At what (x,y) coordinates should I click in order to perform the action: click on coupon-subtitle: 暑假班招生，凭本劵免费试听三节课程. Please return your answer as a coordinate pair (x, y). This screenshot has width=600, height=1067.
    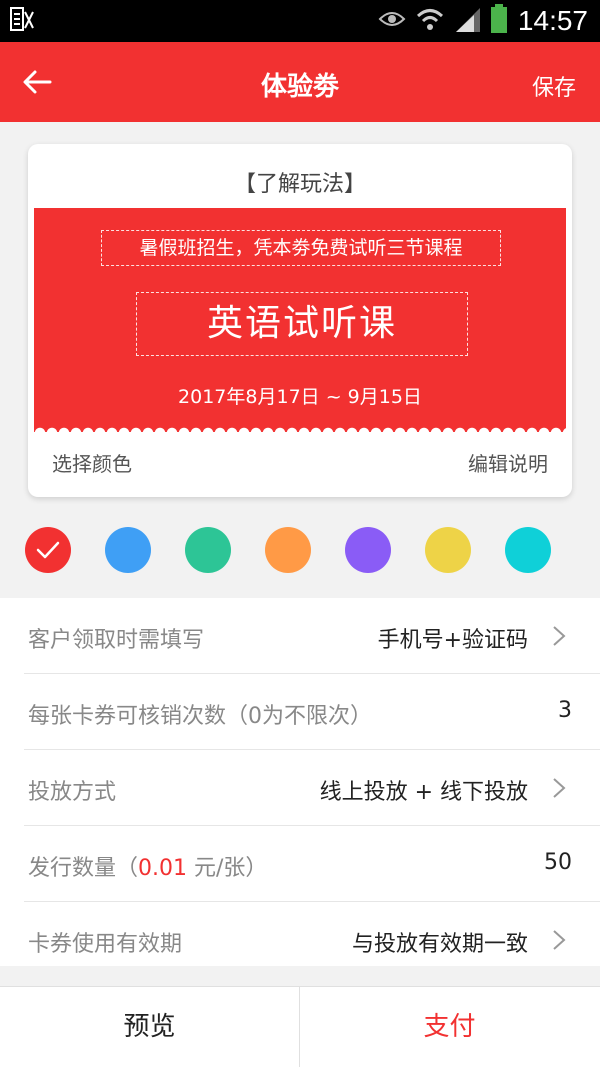
    Looking at the image, I should click on (301, 248).